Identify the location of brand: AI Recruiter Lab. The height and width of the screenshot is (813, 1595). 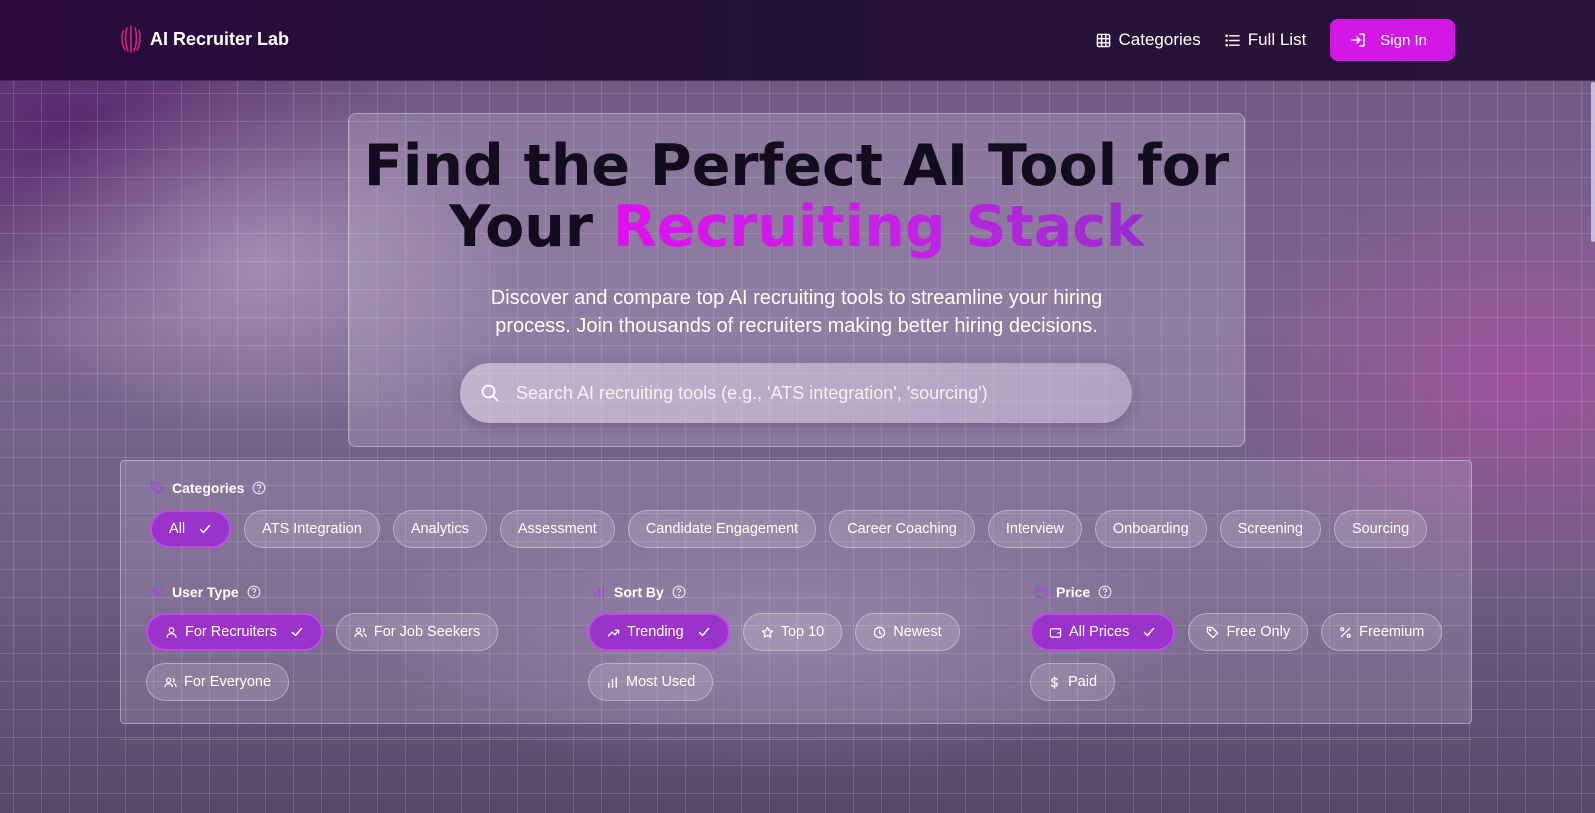
(204, 39).